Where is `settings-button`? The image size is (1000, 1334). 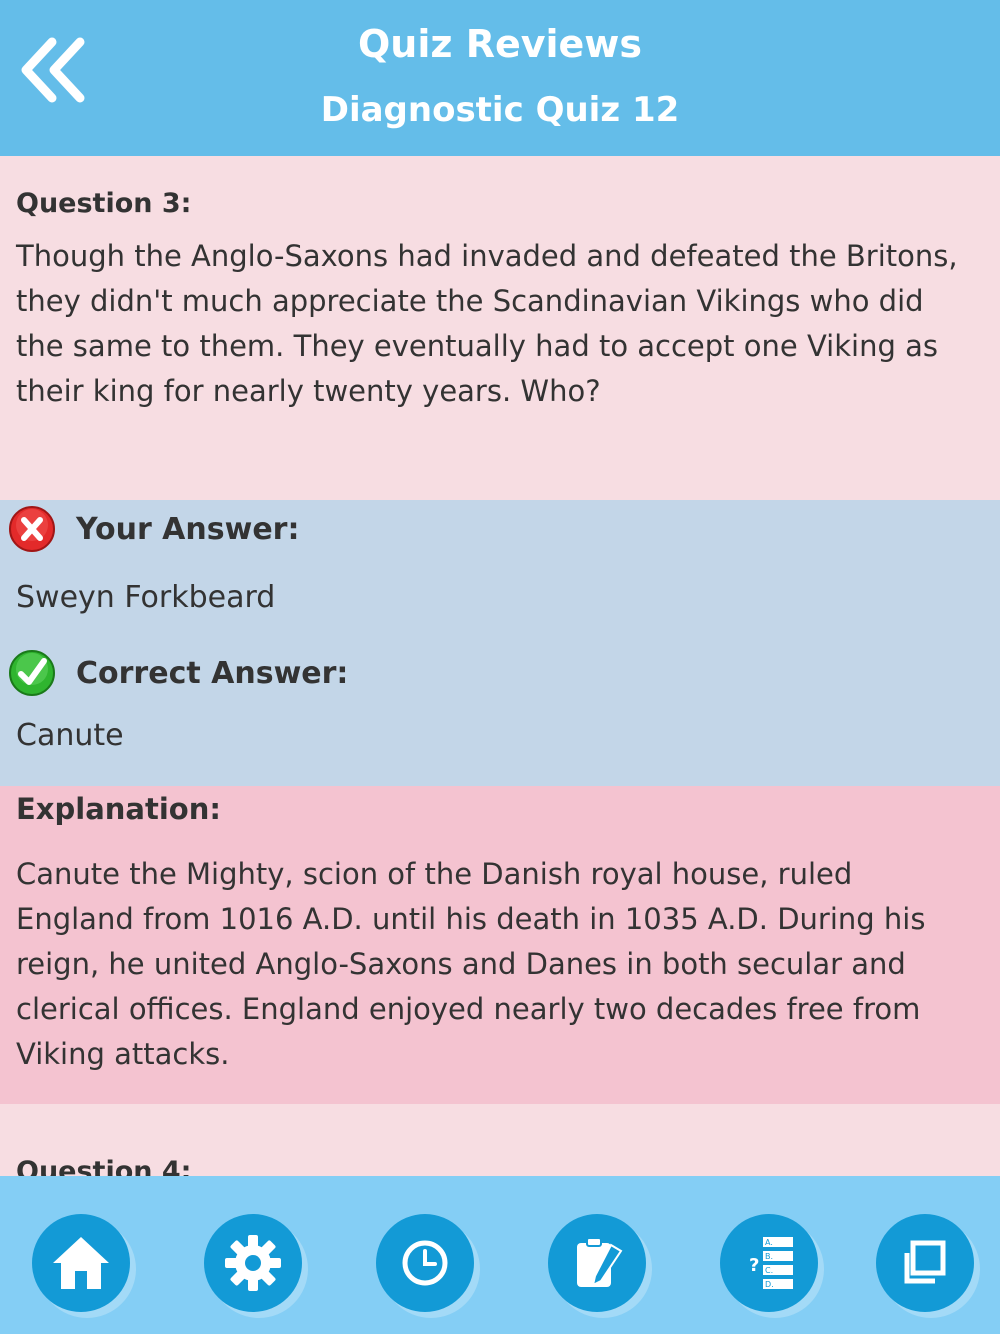
settings-button is located at coordinates (253, 1263).